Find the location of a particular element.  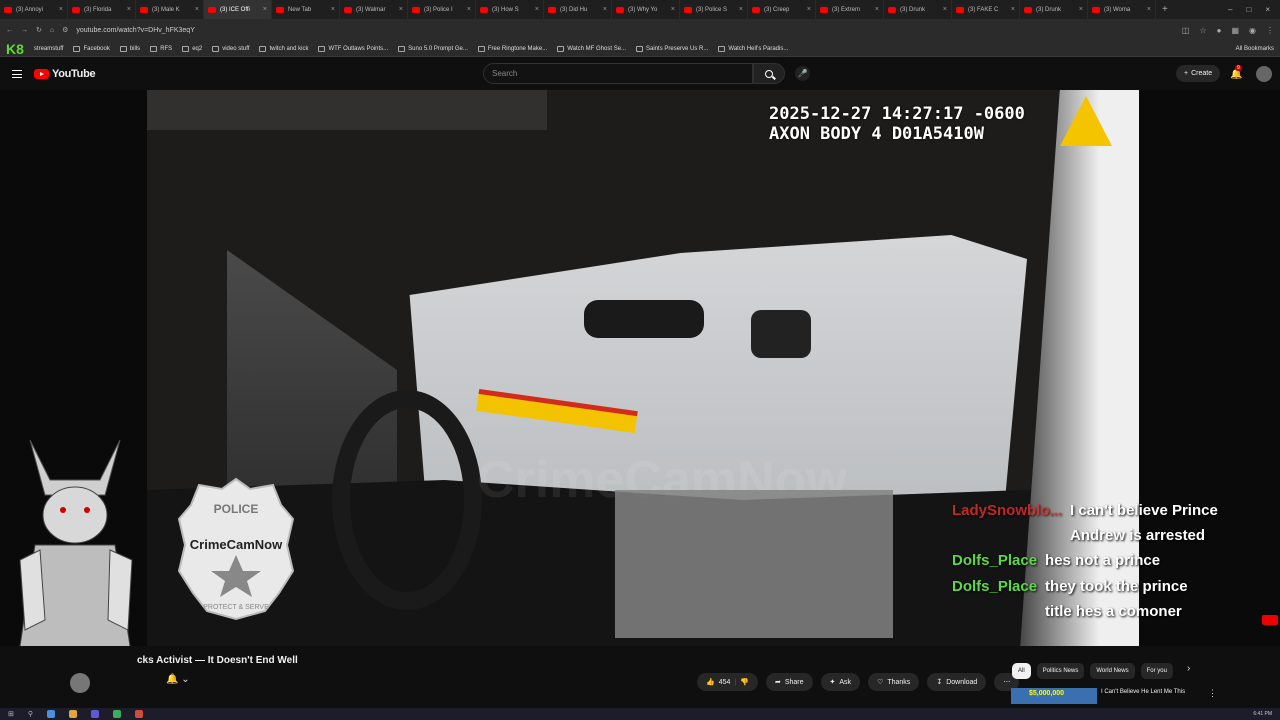

search-input: Search is located at coordinates (618, 73).